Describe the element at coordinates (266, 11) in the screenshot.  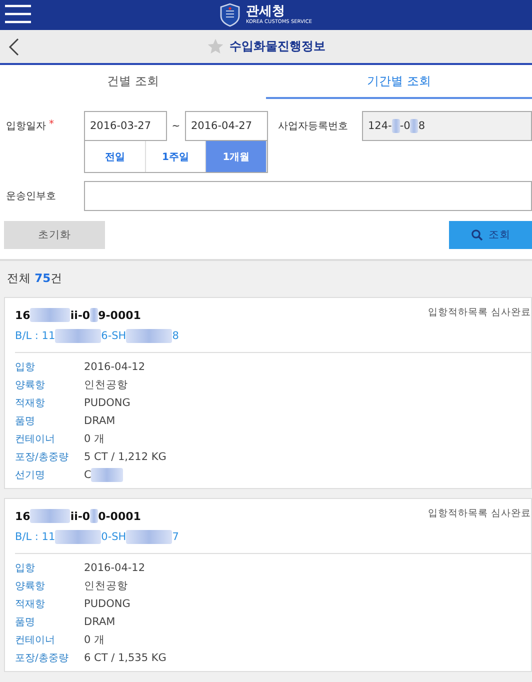
I see `logo-title: 관세청` at that location.